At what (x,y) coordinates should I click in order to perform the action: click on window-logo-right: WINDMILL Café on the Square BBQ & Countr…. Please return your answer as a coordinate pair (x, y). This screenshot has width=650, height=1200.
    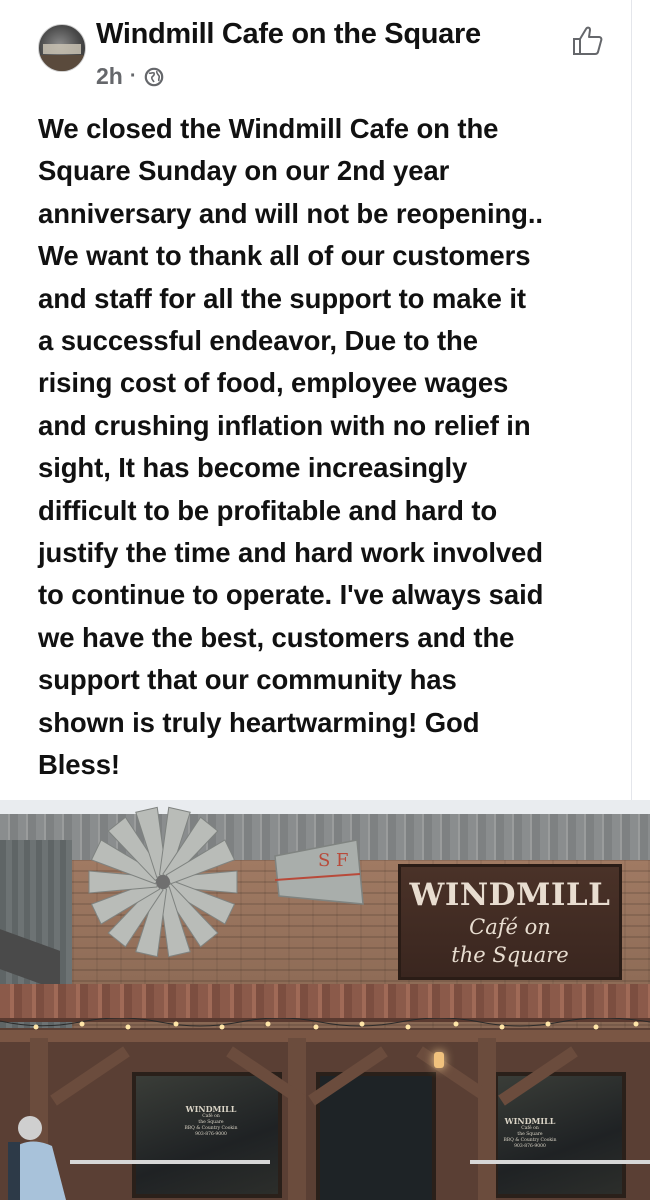
    Looking at the image, I should click on (530, 1133).